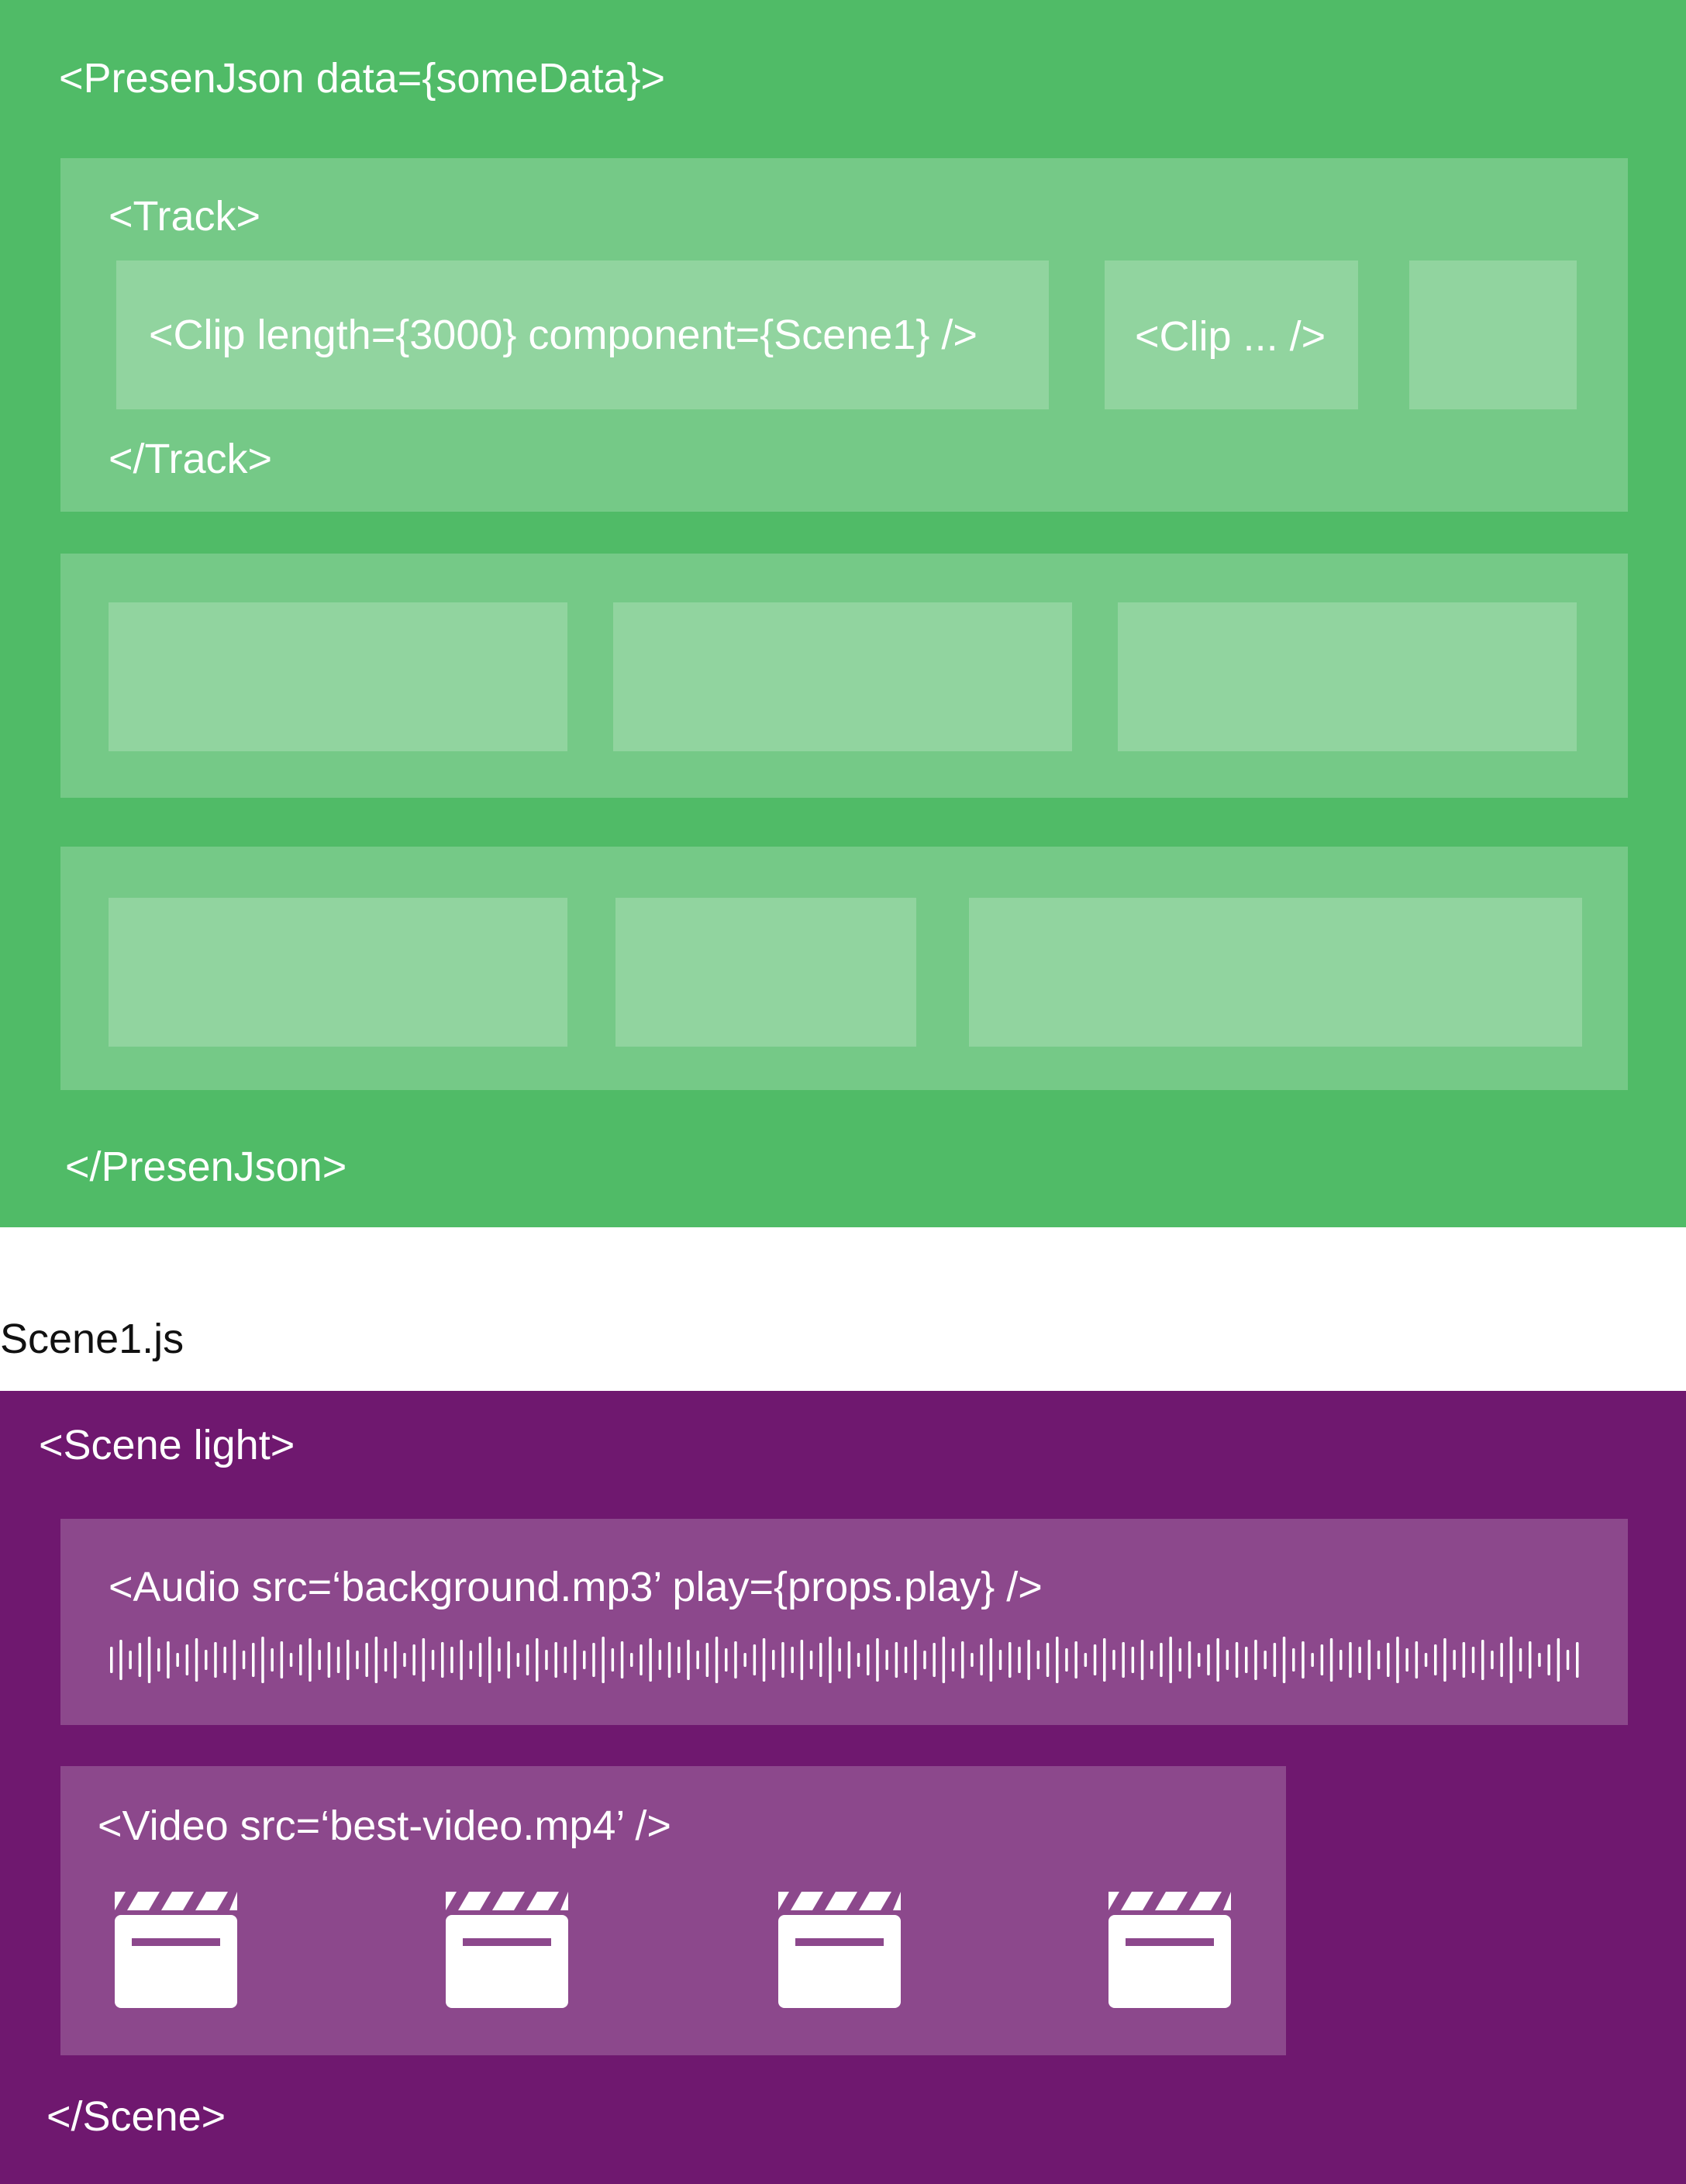 The height and width of the screenshot is (2184, 1686). What do you see at coordinates (206, 1167) in the screenshot?
I see `presenjson-close-tag: </PresenJson>` at bounding box center [206, 1167].